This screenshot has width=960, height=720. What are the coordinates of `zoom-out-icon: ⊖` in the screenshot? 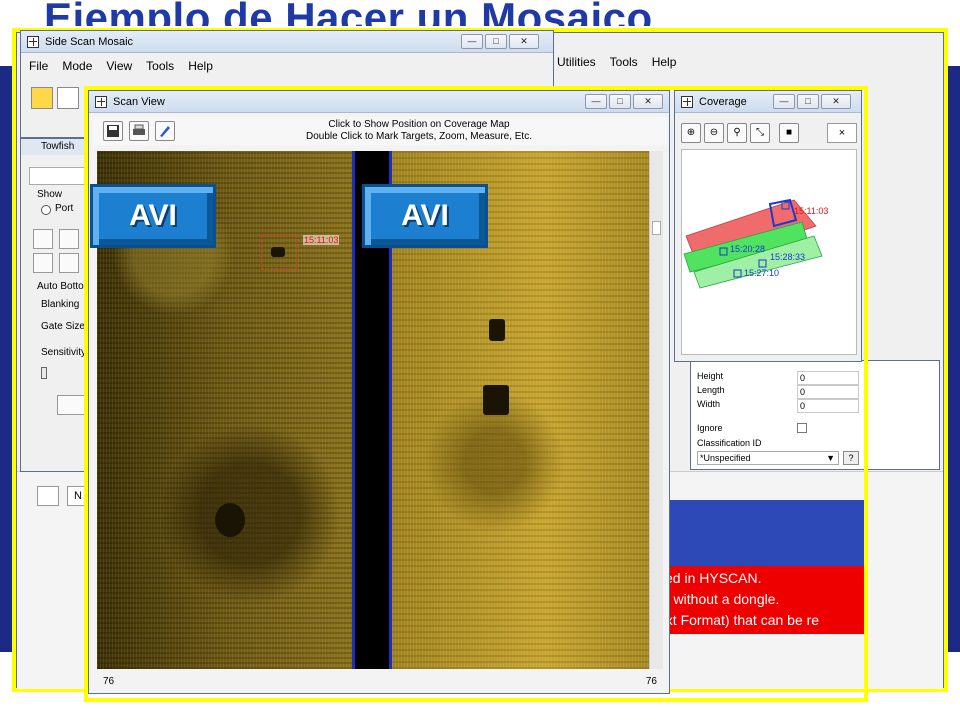 It's located at (714, 133).